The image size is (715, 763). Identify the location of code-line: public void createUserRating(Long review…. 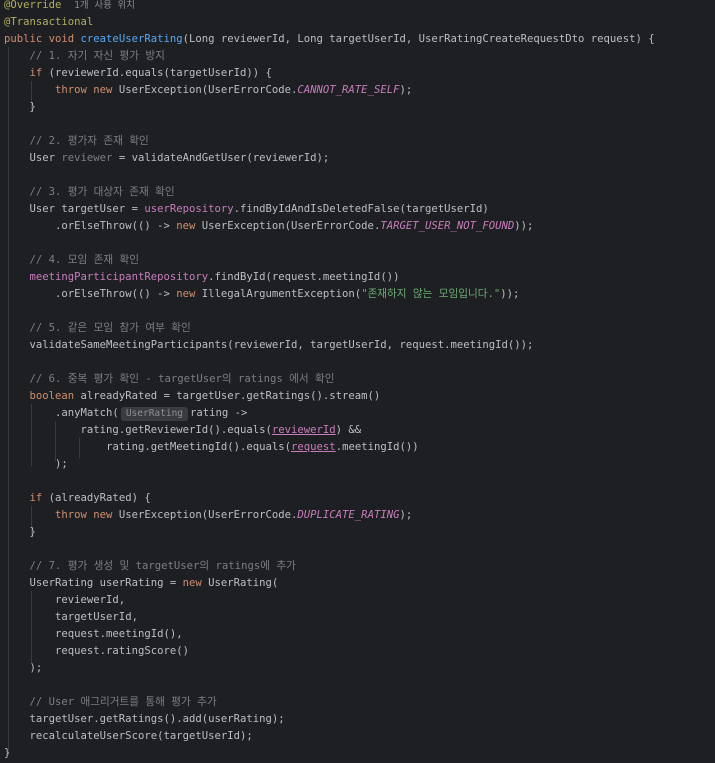
(329, 39).